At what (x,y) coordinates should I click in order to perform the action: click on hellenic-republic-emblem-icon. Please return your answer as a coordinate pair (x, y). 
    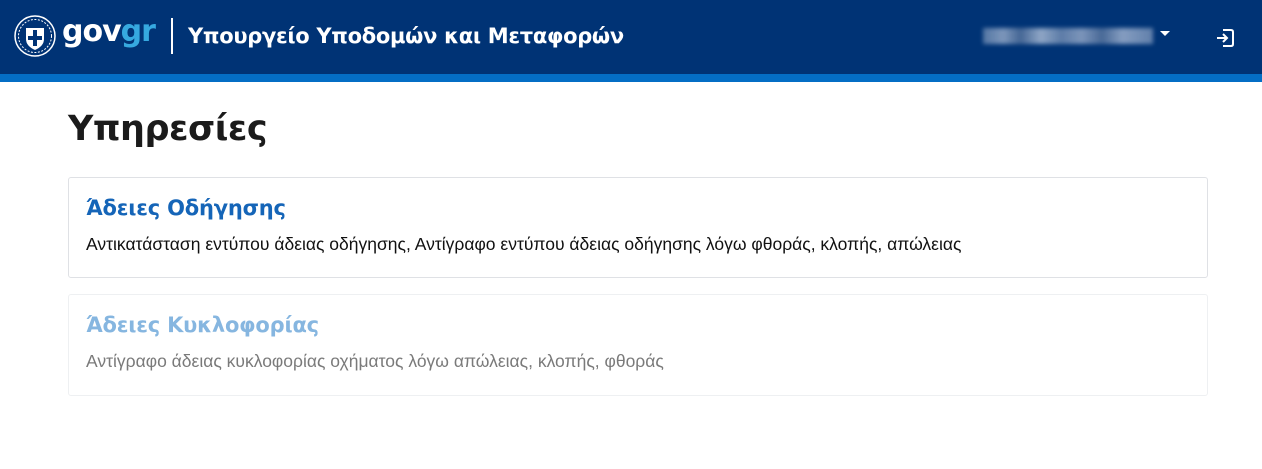
    Looking at the image, I should click on (35, 36).